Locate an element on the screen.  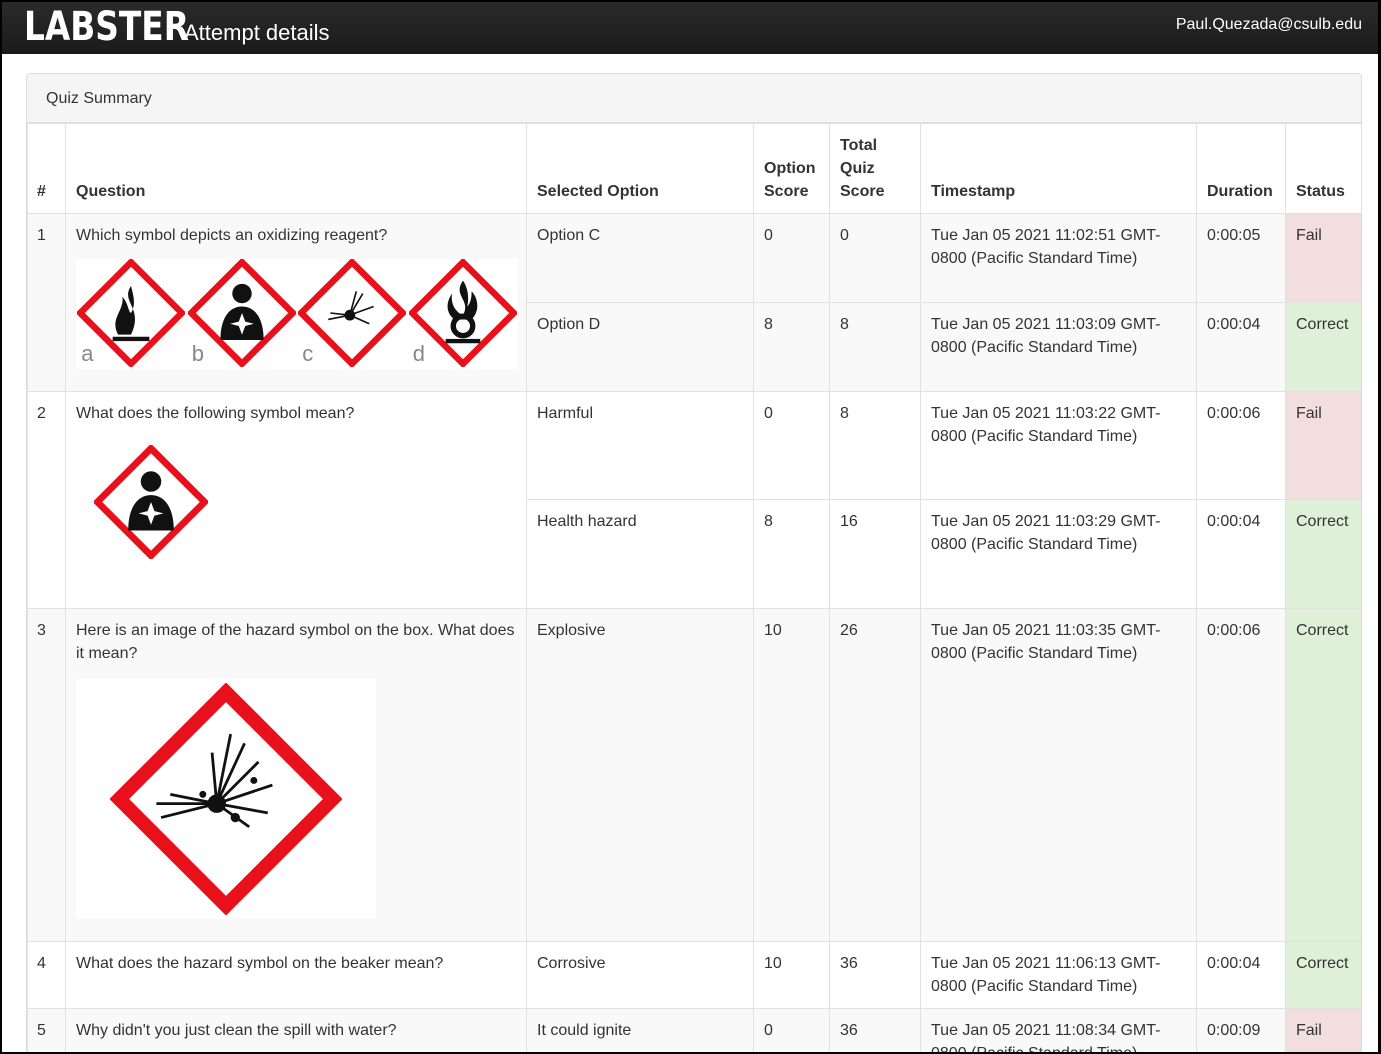
symbol-label-d: d is located at coordinates (418, 353).